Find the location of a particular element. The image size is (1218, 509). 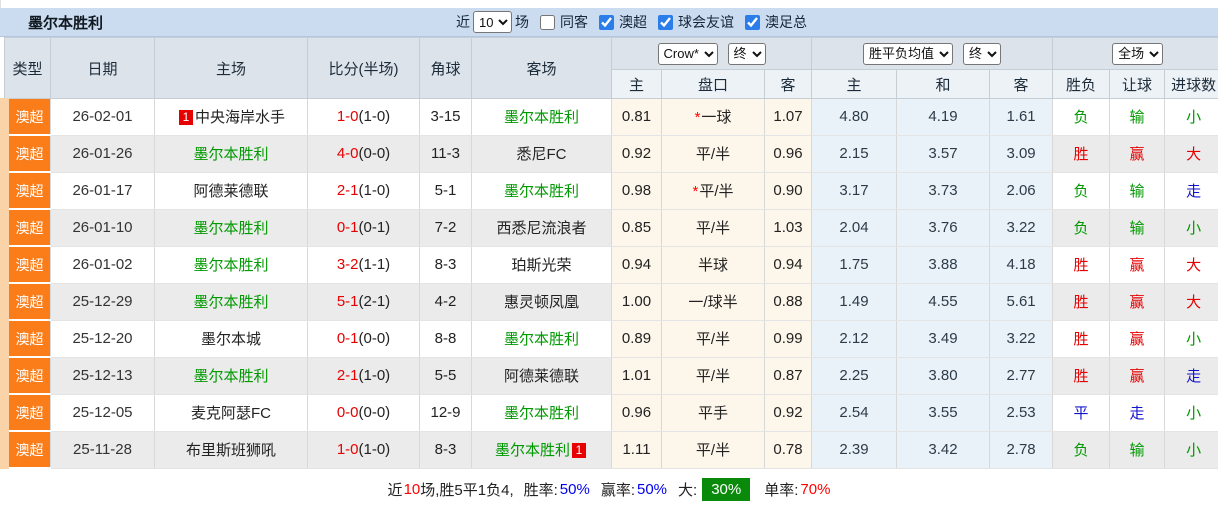

mean-away-cell: 3.22 is located at coordinates (1021, 338).